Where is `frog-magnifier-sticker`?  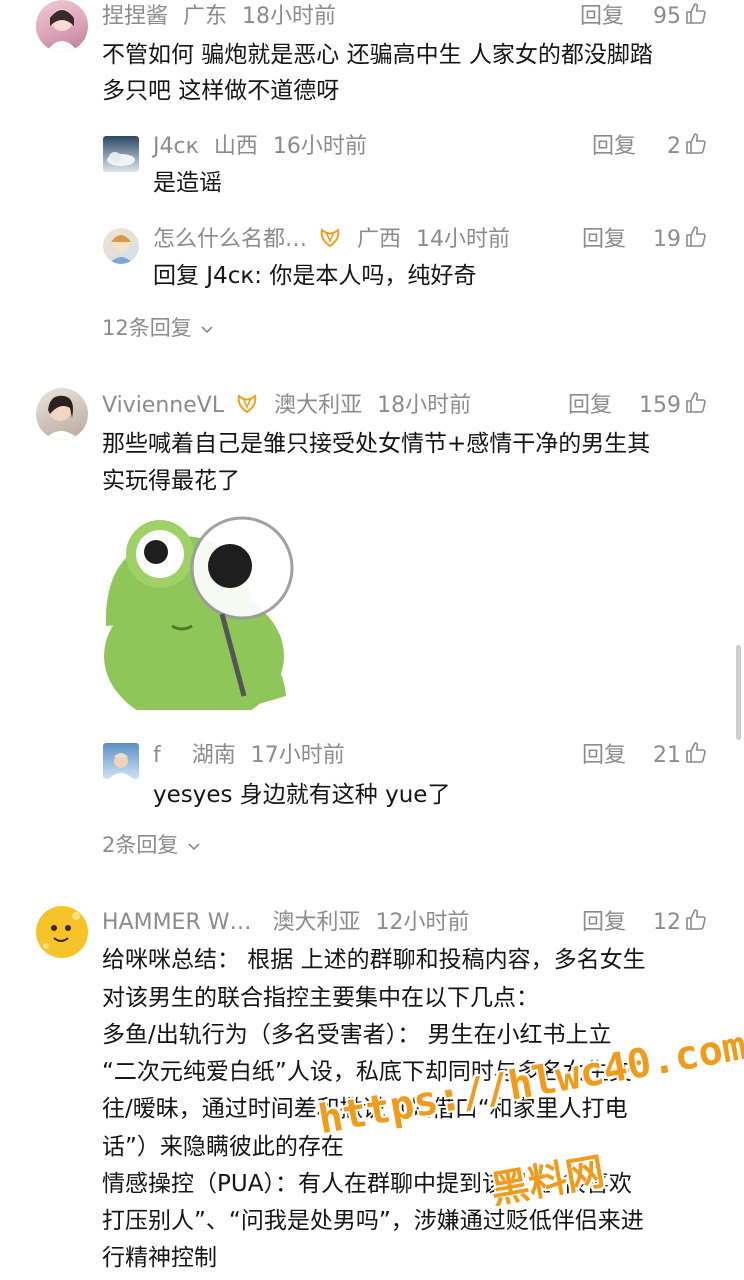
frog-magnifier-sticker is located at coordinates (204, 616).